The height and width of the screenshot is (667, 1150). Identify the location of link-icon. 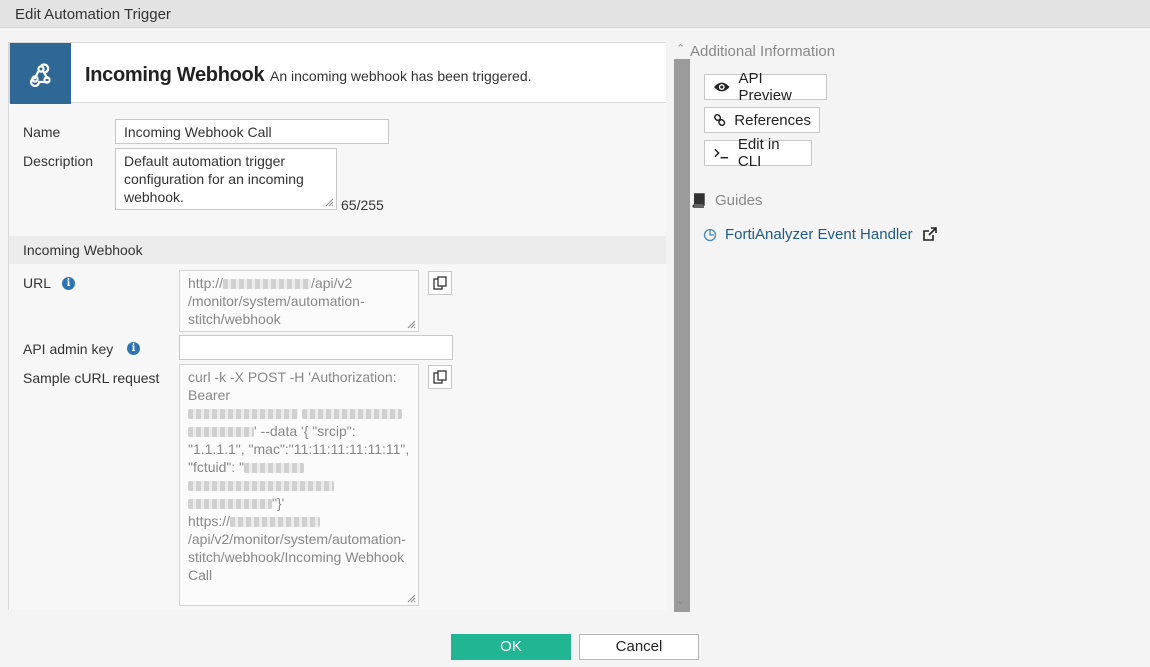
(720, 120).